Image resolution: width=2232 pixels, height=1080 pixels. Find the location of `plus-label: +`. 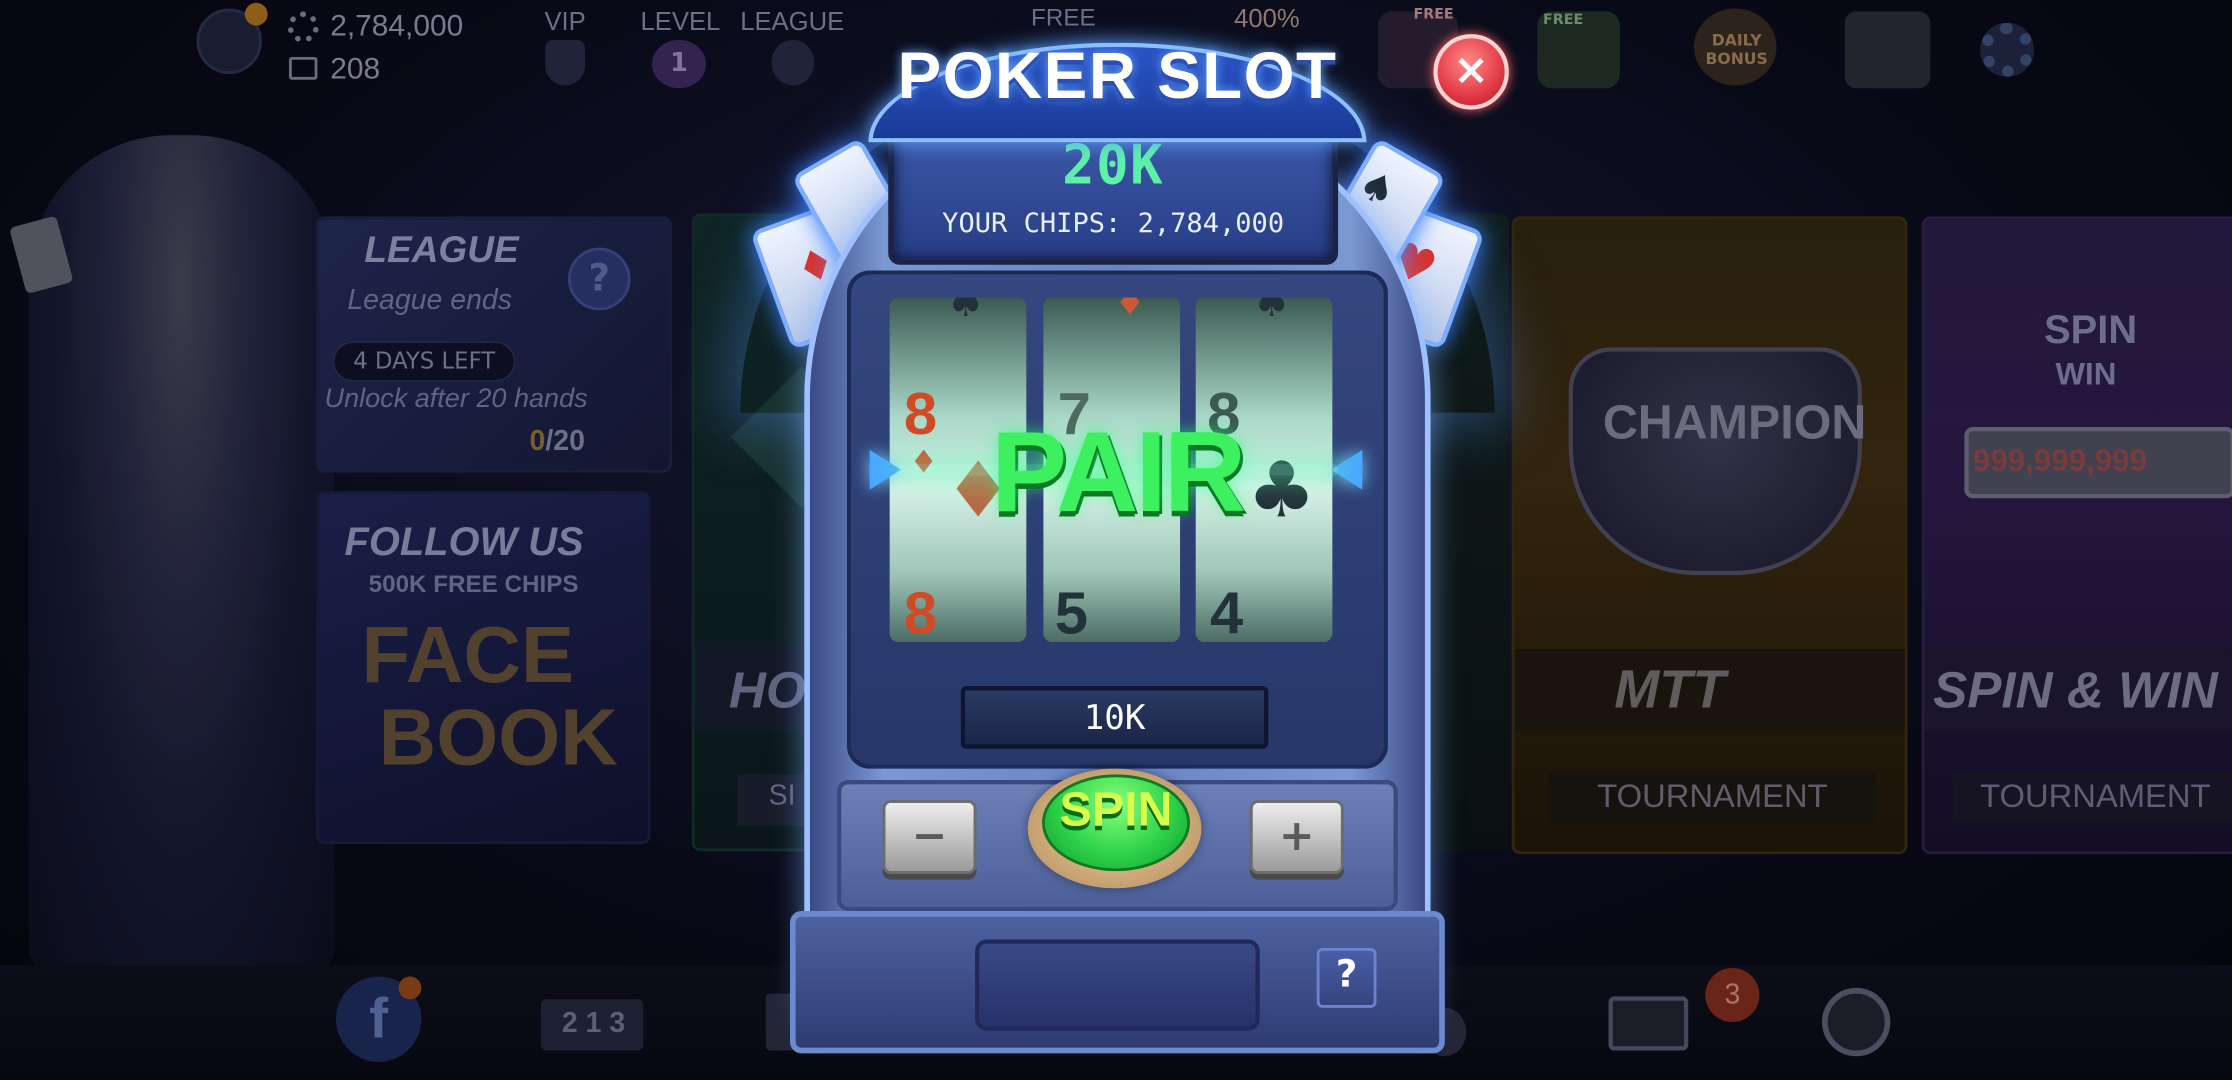

plus-label: + is located at coordinates (1296, 836).